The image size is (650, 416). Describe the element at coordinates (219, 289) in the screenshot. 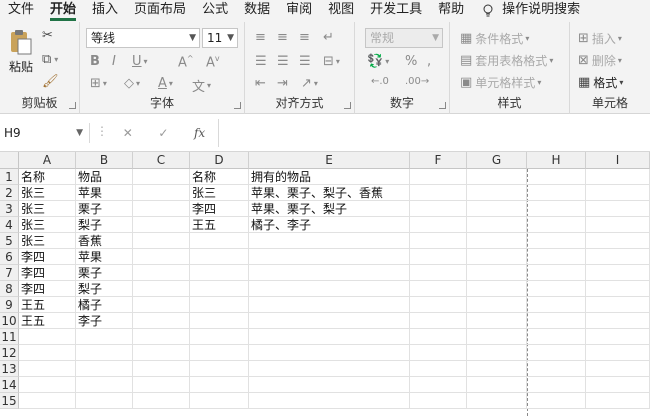

I see `cell-d8` at that location.